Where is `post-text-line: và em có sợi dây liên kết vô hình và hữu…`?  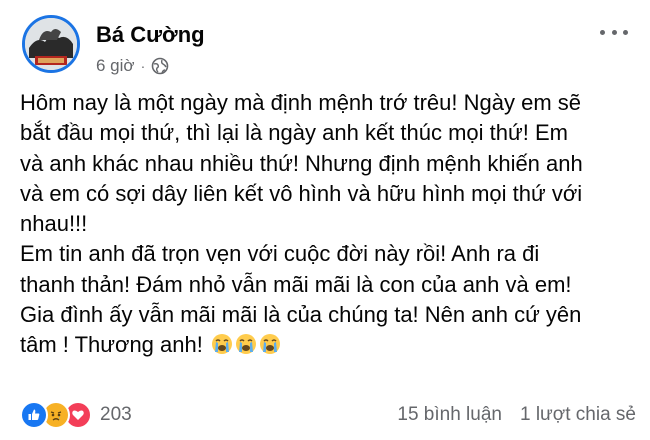 post-text-line: và em có sợi dây liên kết vô hình và hữu… is located at coordinates (301, 193).